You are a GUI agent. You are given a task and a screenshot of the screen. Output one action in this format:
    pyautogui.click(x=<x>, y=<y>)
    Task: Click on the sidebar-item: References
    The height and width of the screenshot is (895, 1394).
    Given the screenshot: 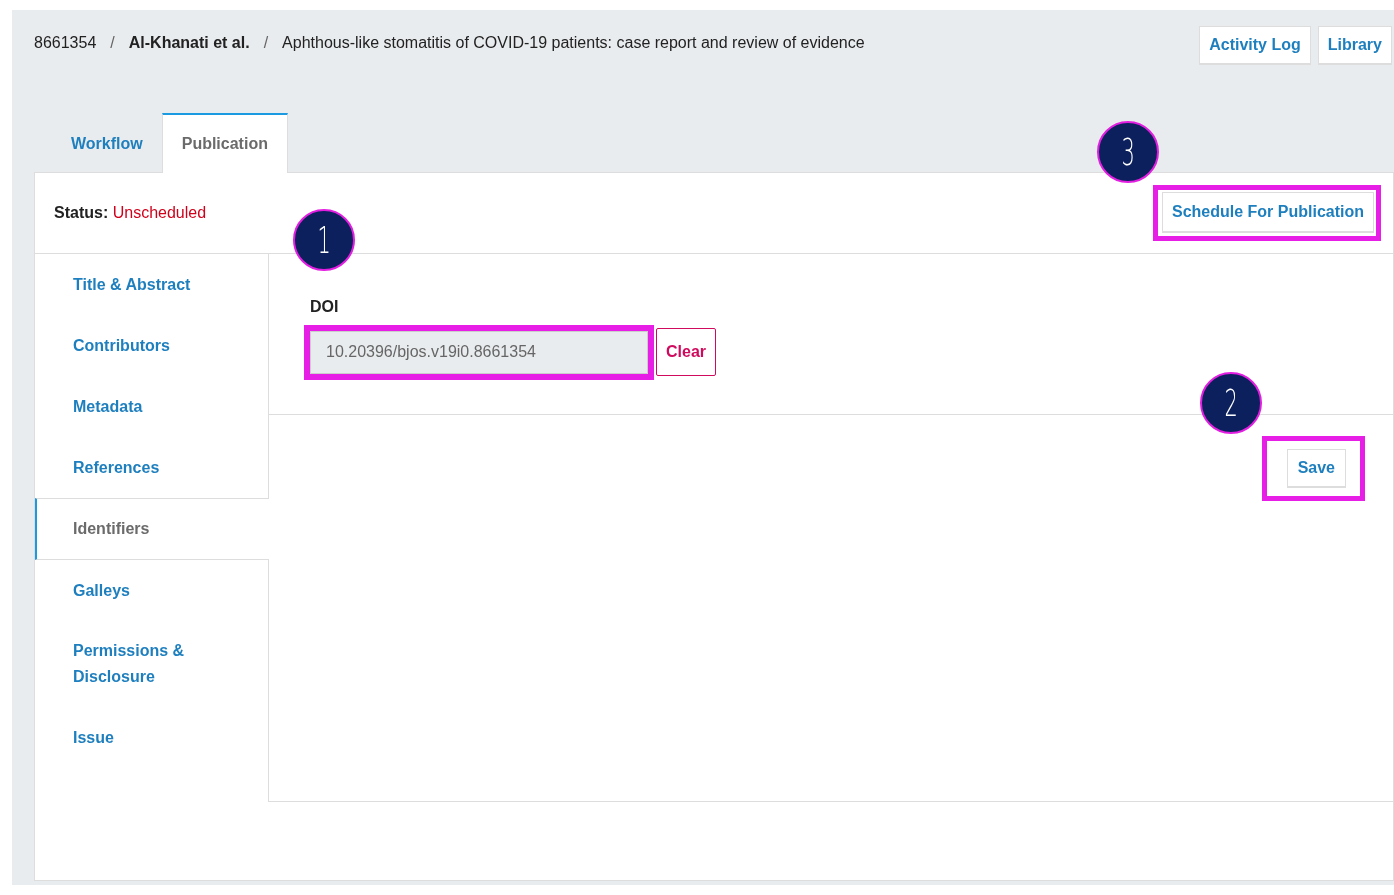 What is the action you would take?
    pyautogui.click(x=152, y=467)
    